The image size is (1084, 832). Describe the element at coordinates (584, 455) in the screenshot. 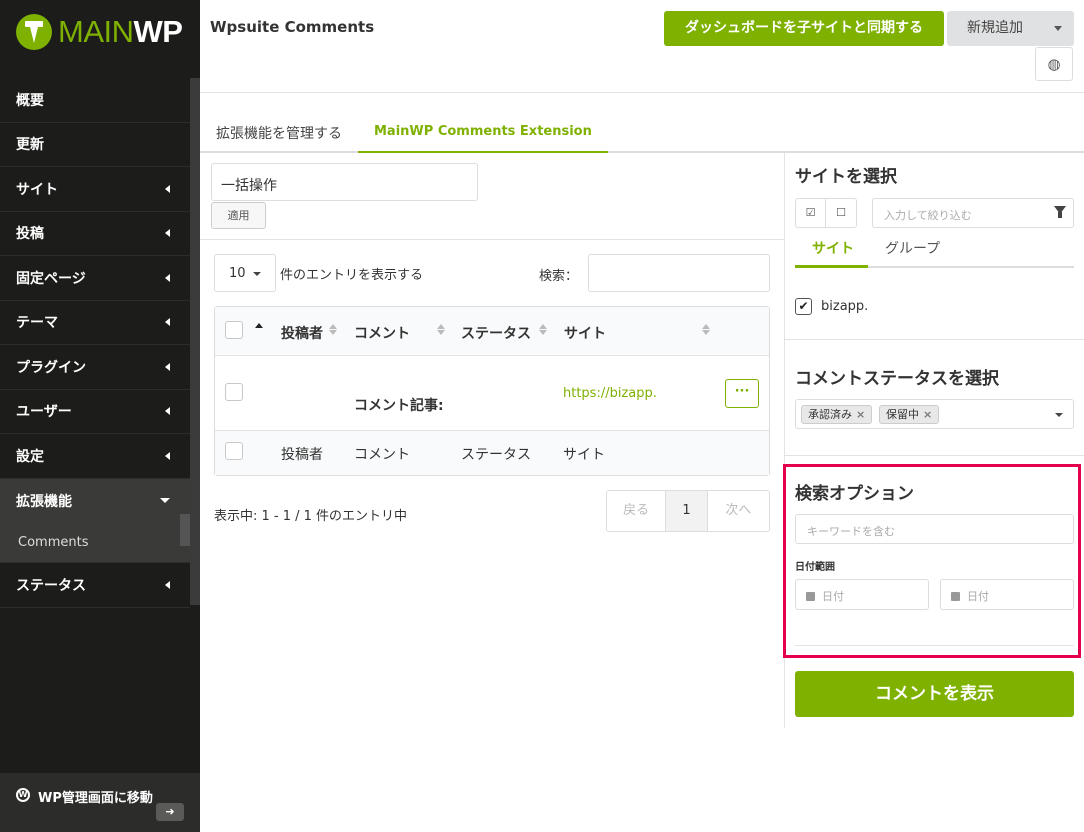

I see `footer-site: サイト` at that location.